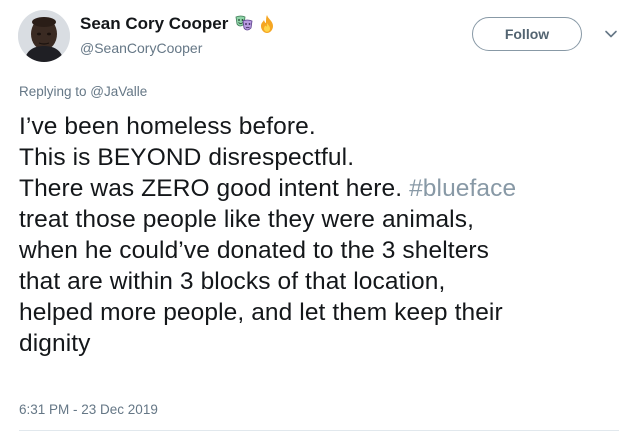 This screenshot has height=435, width=634. Describe the element at coordinates (462, 188) in the screenshot. I see `hashtag-link: #blueface` at that location.